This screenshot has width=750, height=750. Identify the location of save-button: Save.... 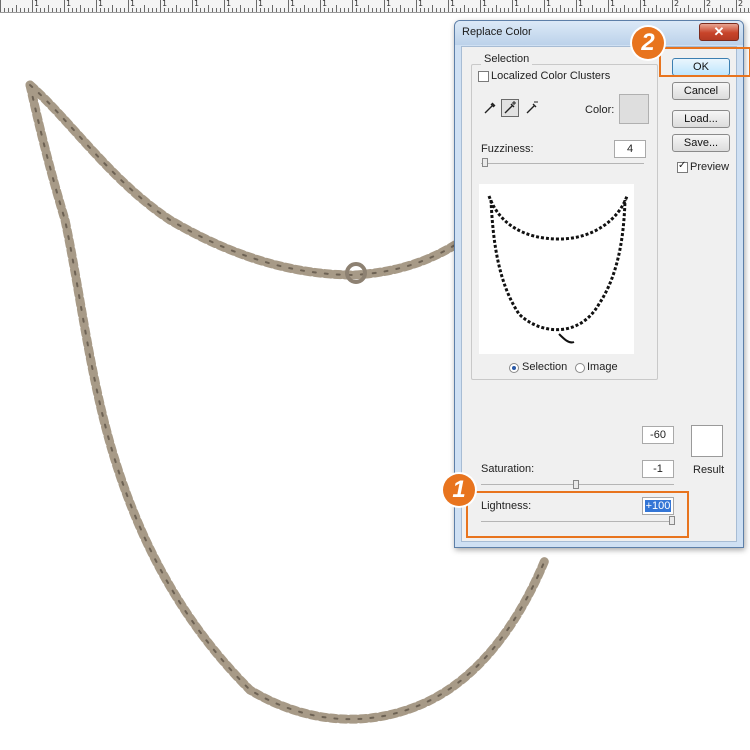
(701, 143).